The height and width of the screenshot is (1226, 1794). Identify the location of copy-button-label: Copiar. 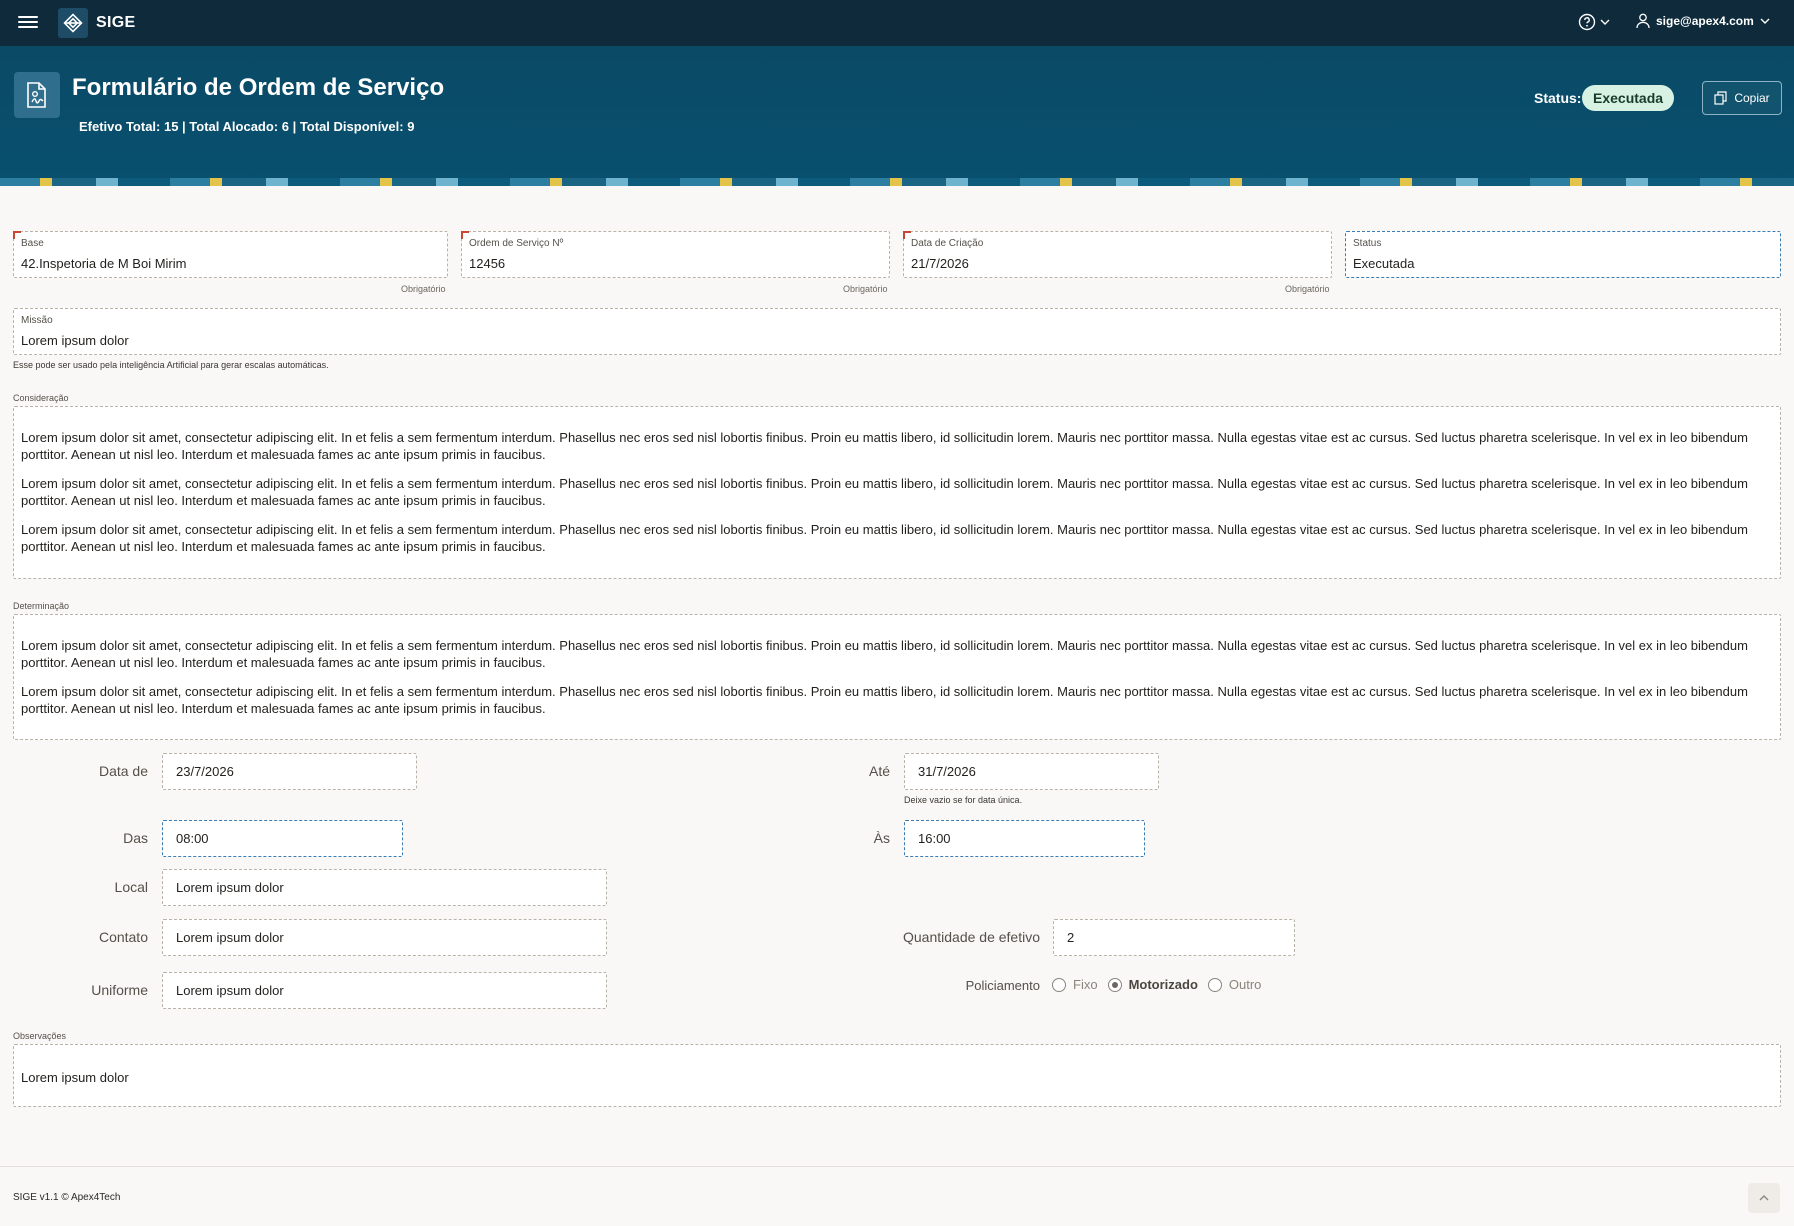
(1752, 98).